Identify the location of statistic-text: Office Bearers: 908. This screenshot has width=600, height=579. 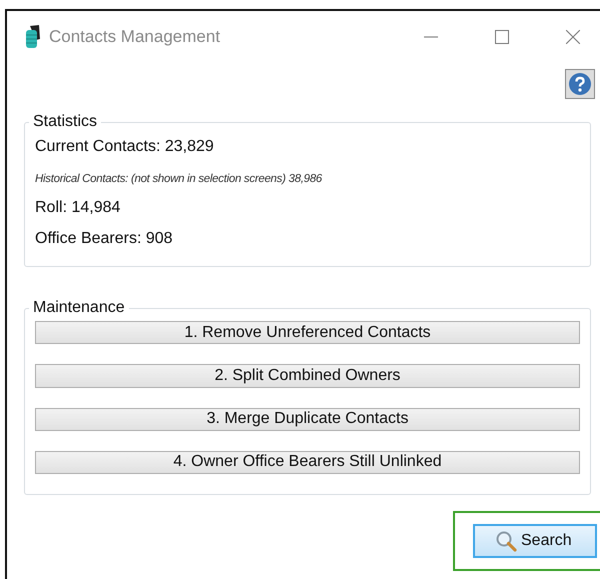
(104, 239).